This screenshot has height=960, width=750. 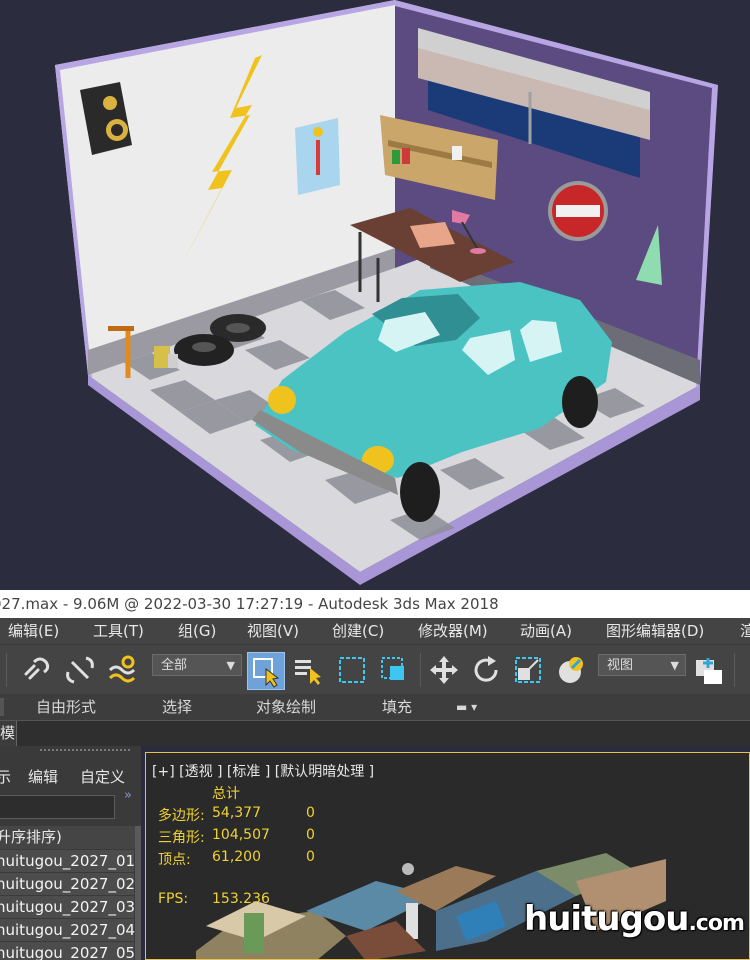 I want to click on list-item: huitugou_2027_03, so click(x=68, y=907).